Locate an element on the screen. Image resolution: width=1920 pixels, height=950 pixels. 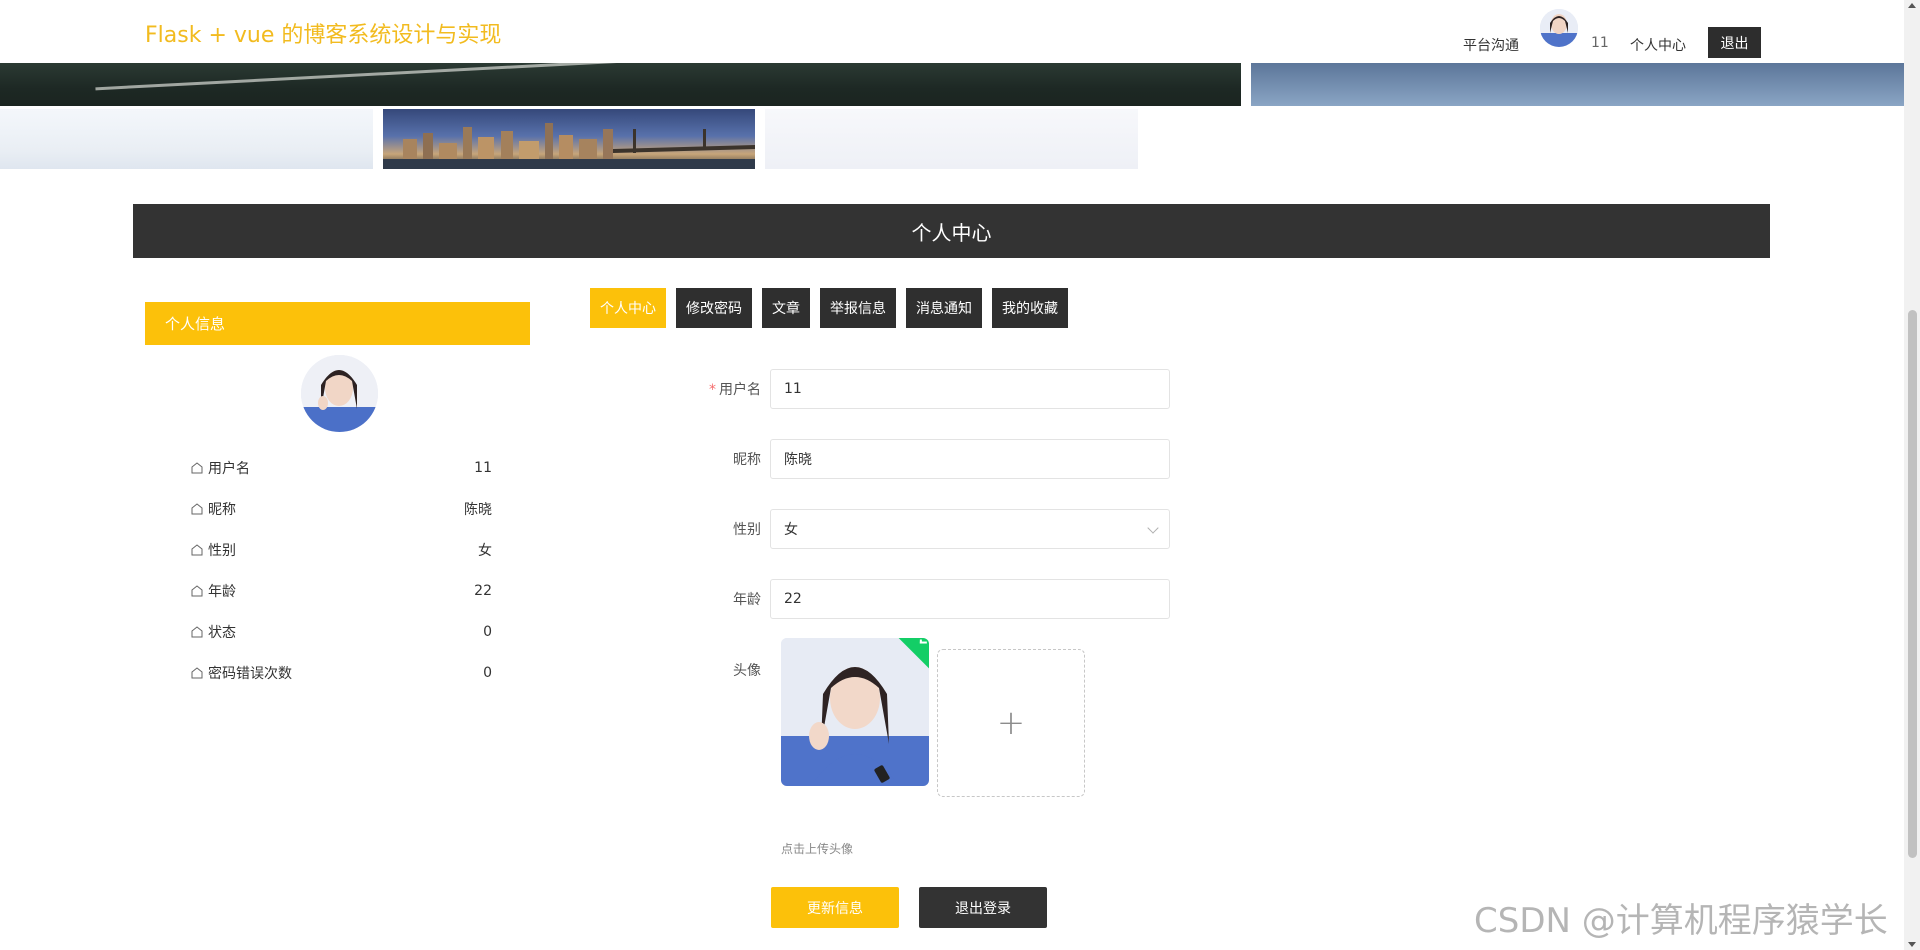
info-label: 密码错误次数 is located at coordinates (250, 673).